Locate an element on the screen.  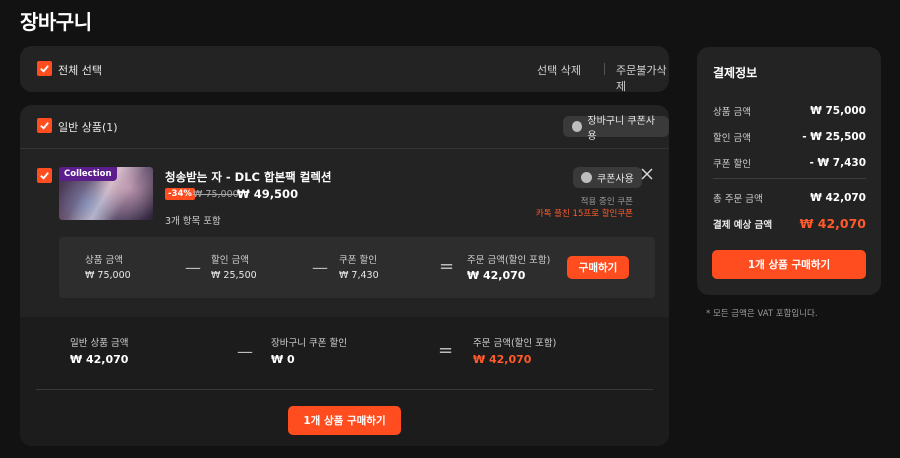
payment-expected-label: 결제 예상 금액 is located at coordinates (743, 225).